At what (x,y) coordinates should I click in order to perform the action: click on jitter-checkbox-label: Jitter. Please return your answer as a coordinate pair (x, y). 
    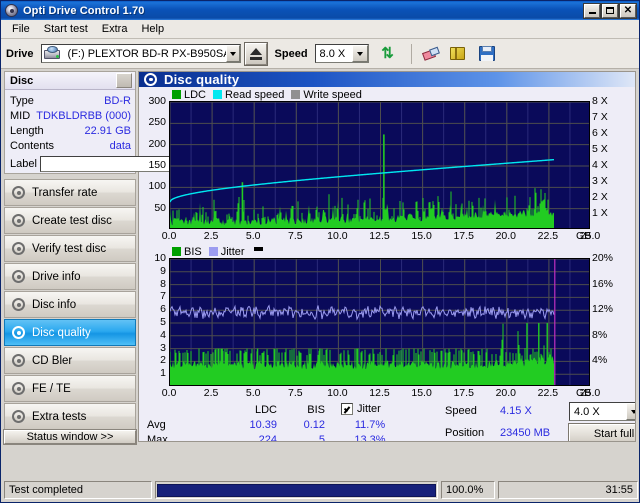
    Looking at the image, I should click on (369, 409).